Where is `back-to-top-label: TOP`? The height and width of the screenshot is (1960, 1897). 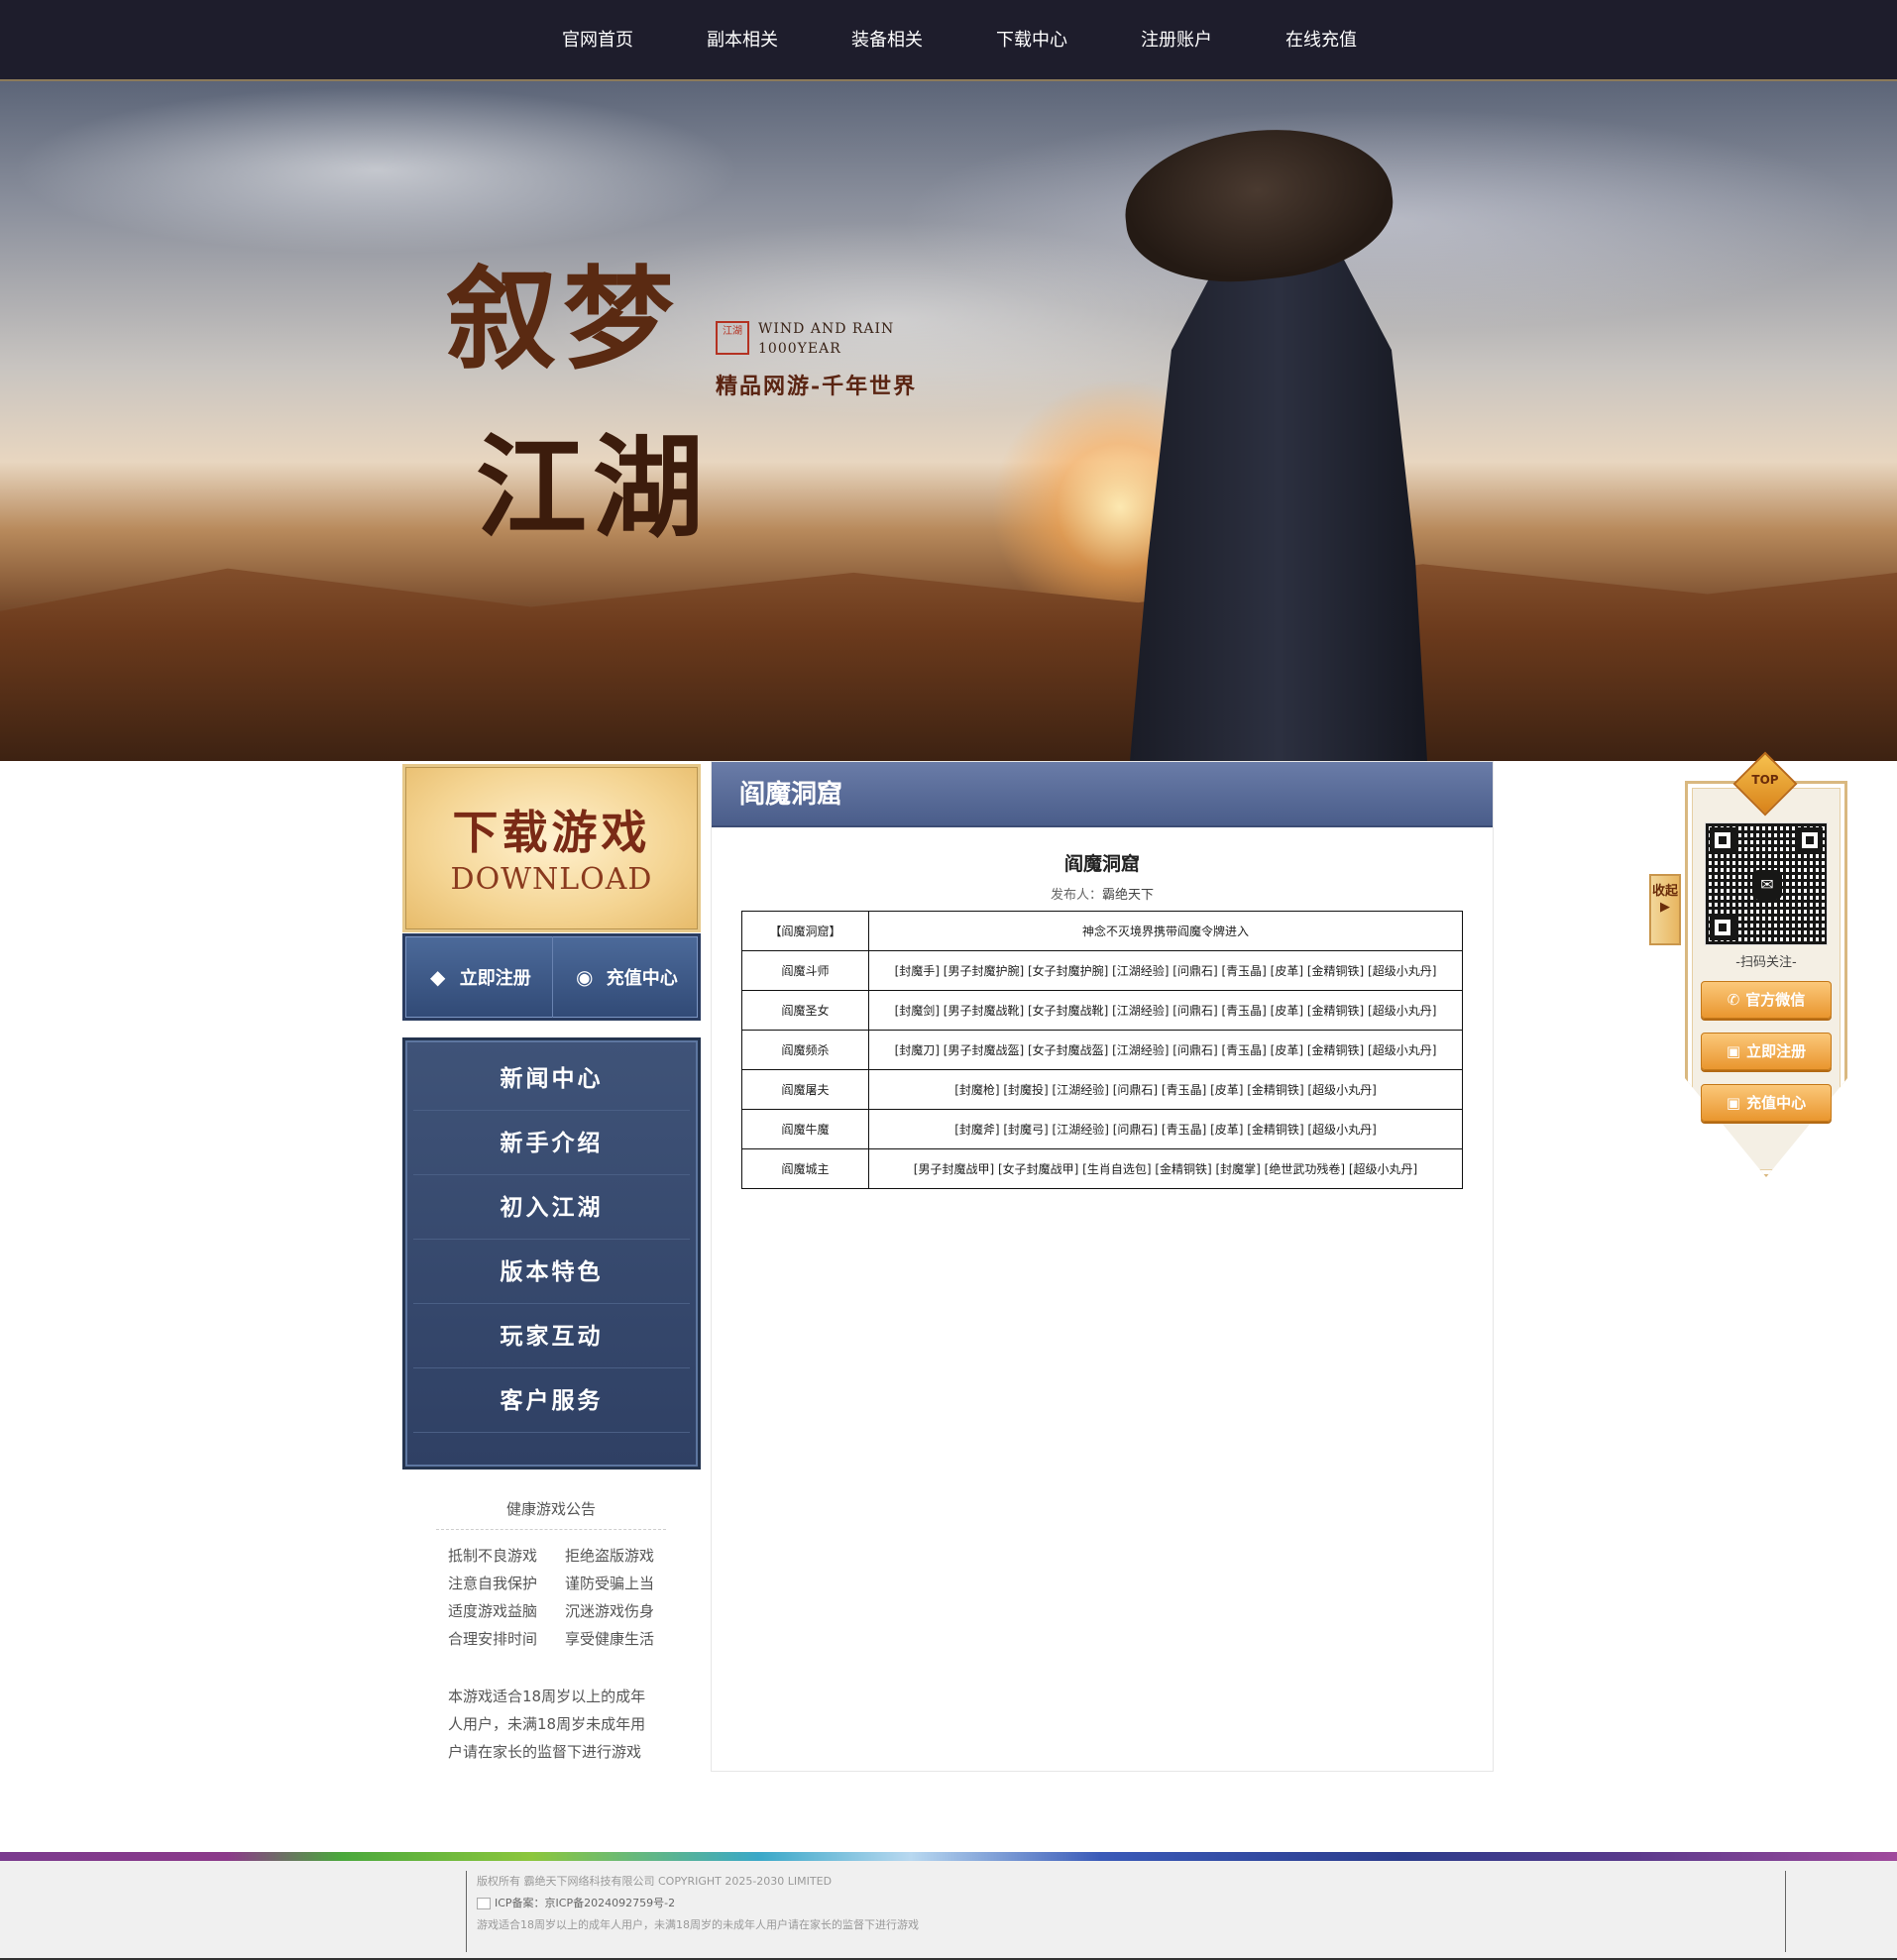
back-to-top-label: TOP is located at coordinates (1765, 780).